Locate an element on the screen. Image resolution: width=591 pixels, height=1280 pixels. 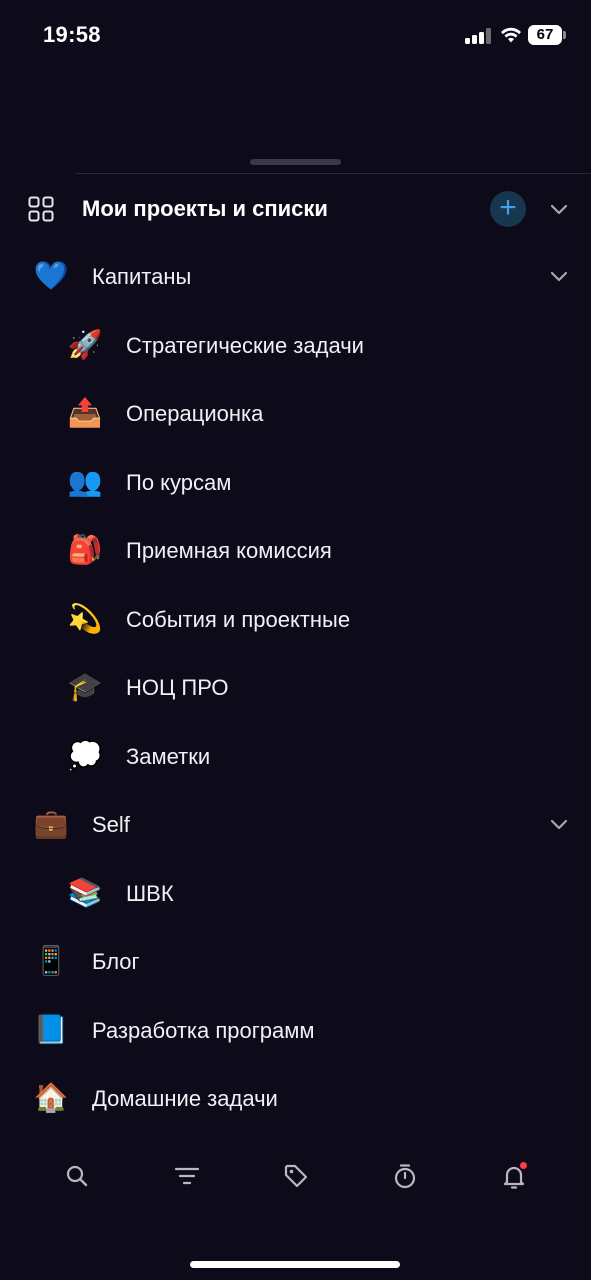
list-item-dev-programs: 📘 Разработка программ is located at coordinates (295, 1030).